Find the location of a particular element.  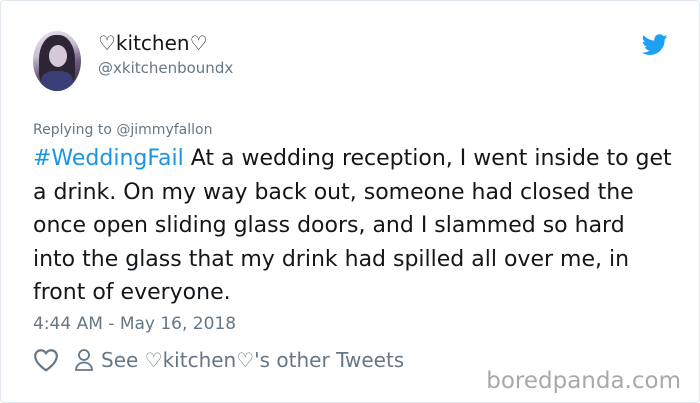

twitter-bird-icon is located at coordinates (655, 45).